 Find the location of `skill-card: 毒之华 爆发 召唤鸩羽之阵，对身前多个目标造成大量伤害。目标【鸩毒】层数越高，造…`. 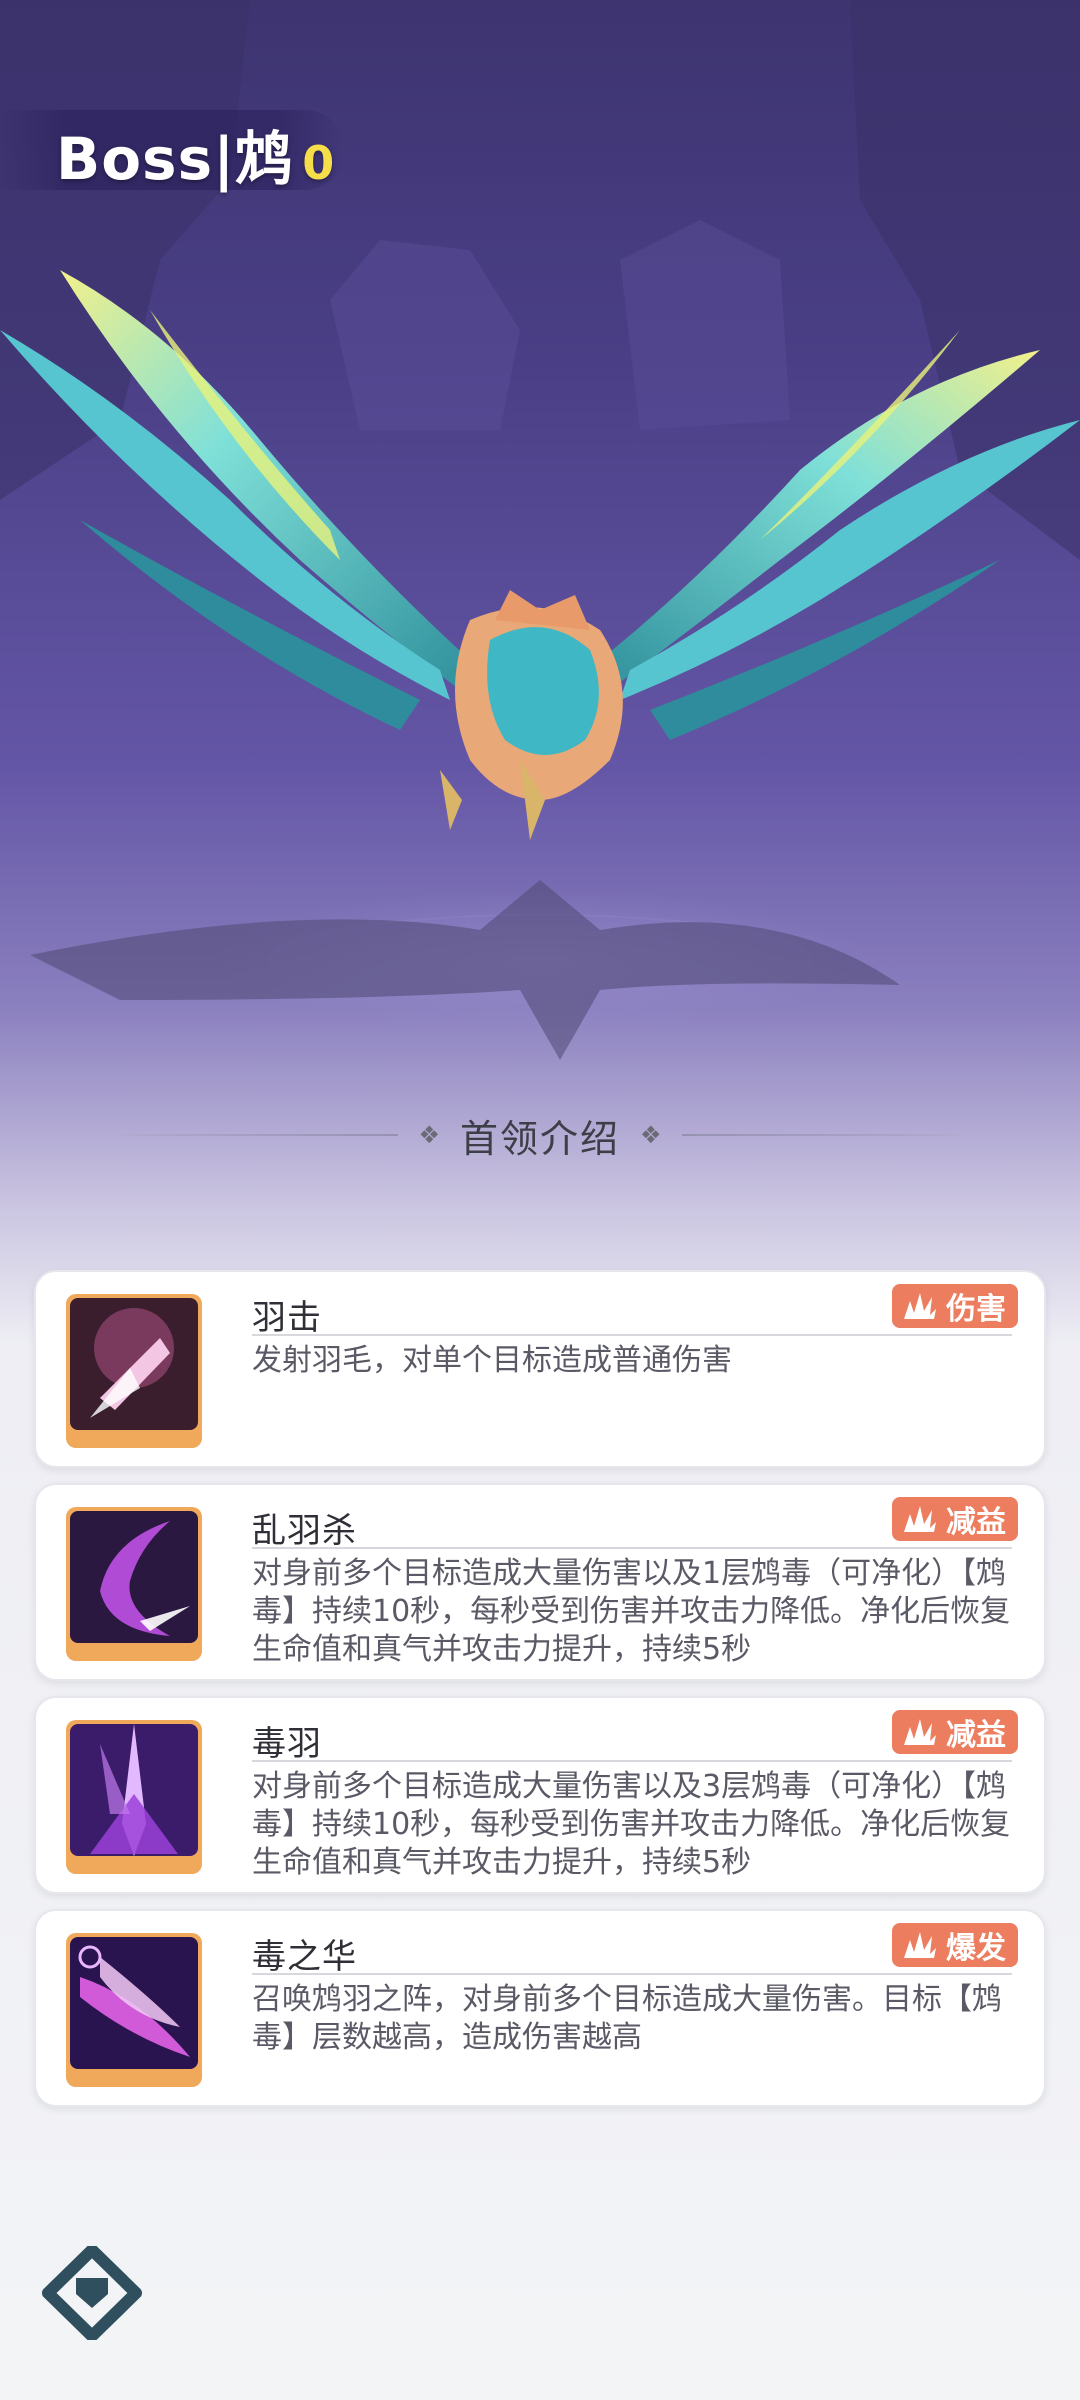

skill-card: 毒之华 爆发 召唤鸩羽之阵，对身前多个目标造成大量伤害。目标【鸩毒】层数越高，造… is located at coordinates (540, 2008).